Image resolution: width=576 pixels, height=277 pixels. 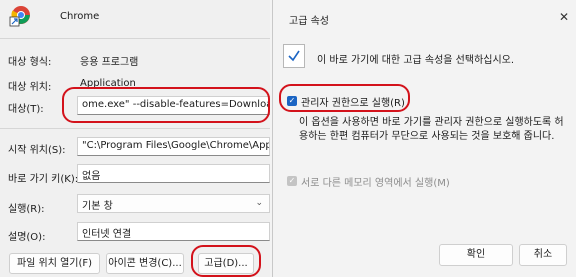 What do you see at coordinates (26, 109) in the screenshot?
I see `target-label: 대상(T):` at bounding box center [26, 109].